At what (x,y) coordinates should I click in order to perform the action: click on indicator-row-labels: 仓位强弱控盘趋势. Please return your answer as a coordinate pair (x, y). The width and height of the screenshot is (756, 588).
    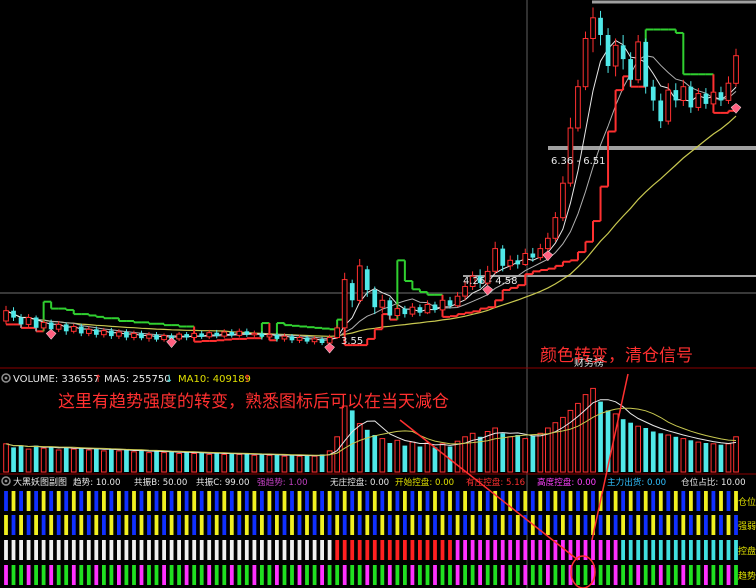
    Looking at the image, I should click on (747, 539).